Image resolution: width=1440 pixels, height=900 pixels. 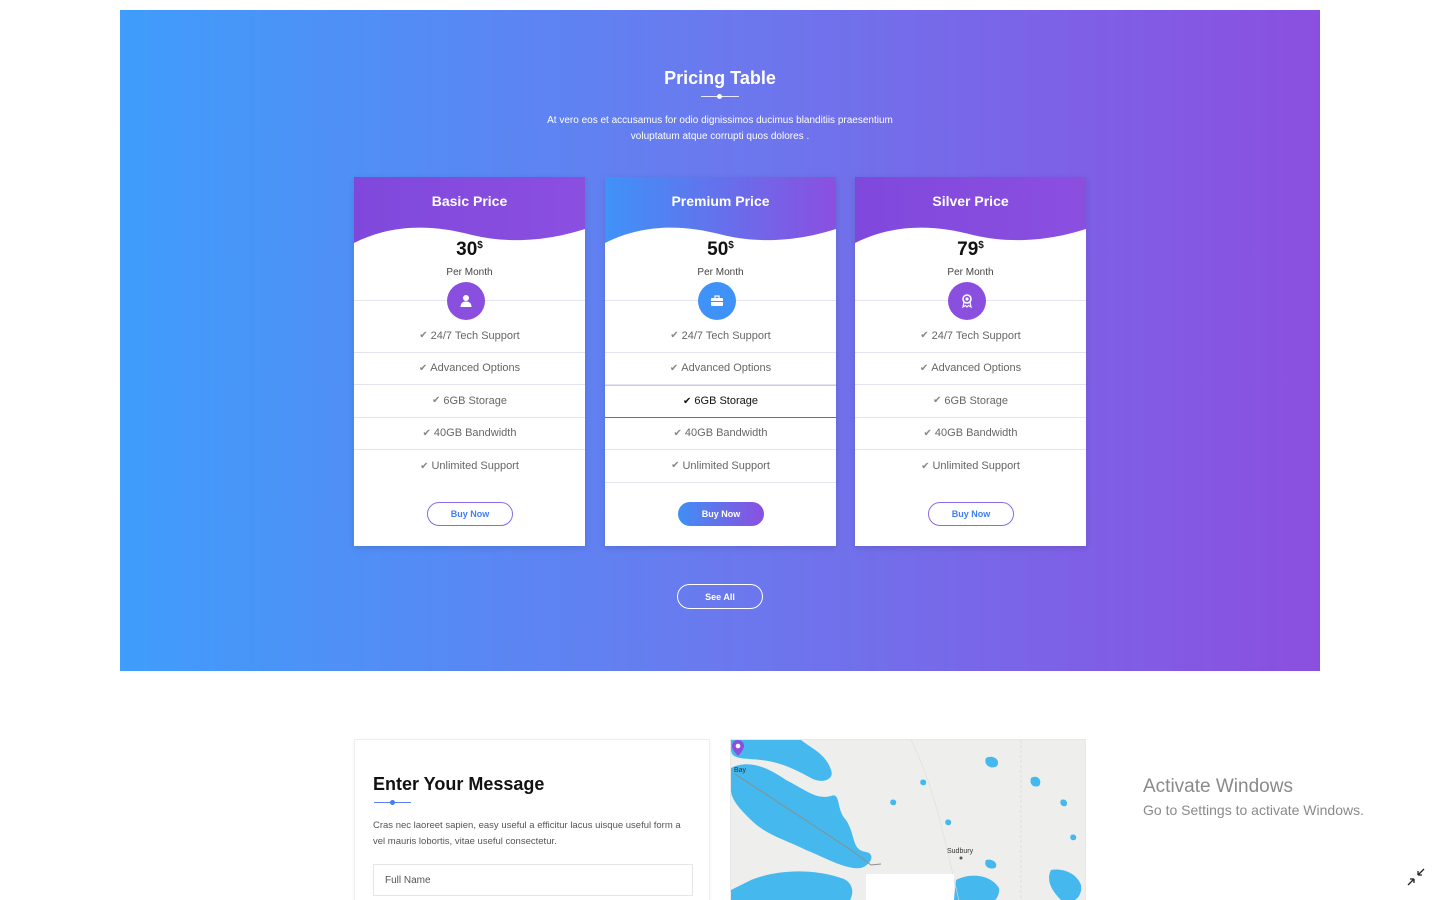 I want to click on award-glyph, so click(x=967, y=301).